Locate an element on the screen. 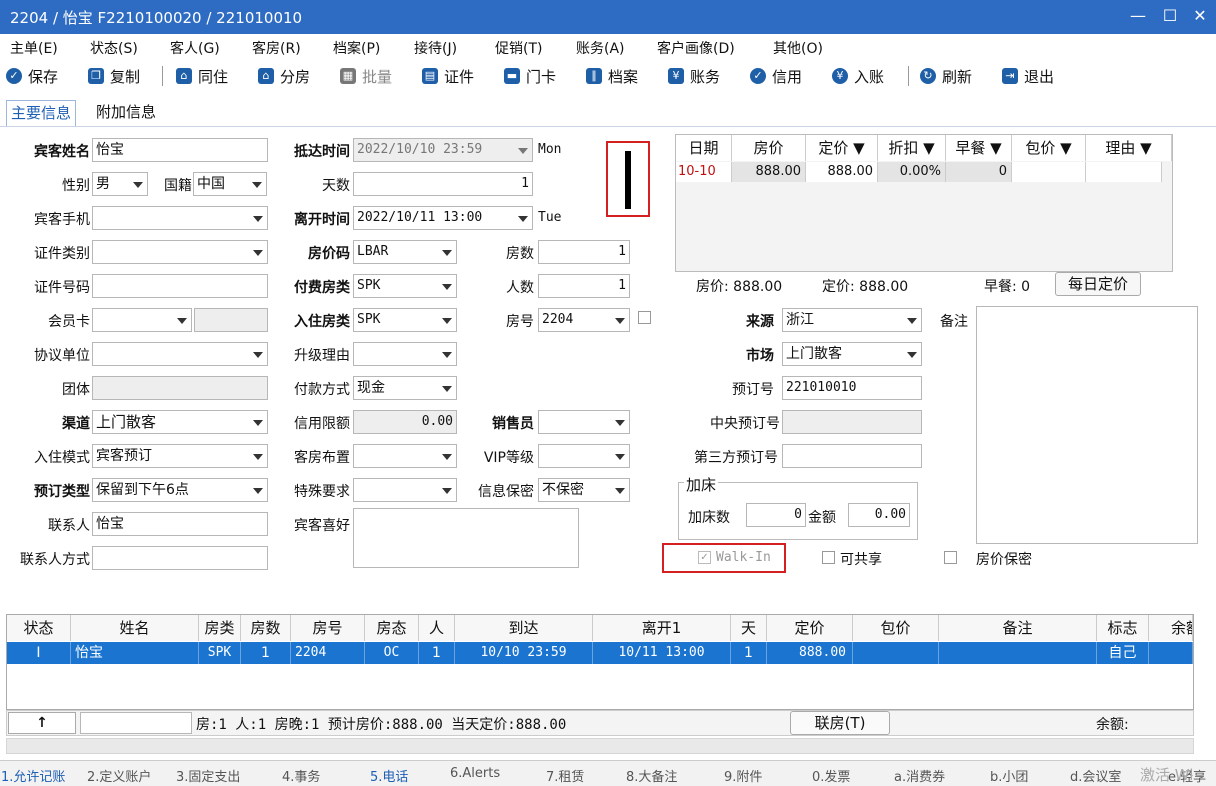 This screenshot has height=786, width=1216. horizontal-scrollbar is located at coordinates (600, 746).